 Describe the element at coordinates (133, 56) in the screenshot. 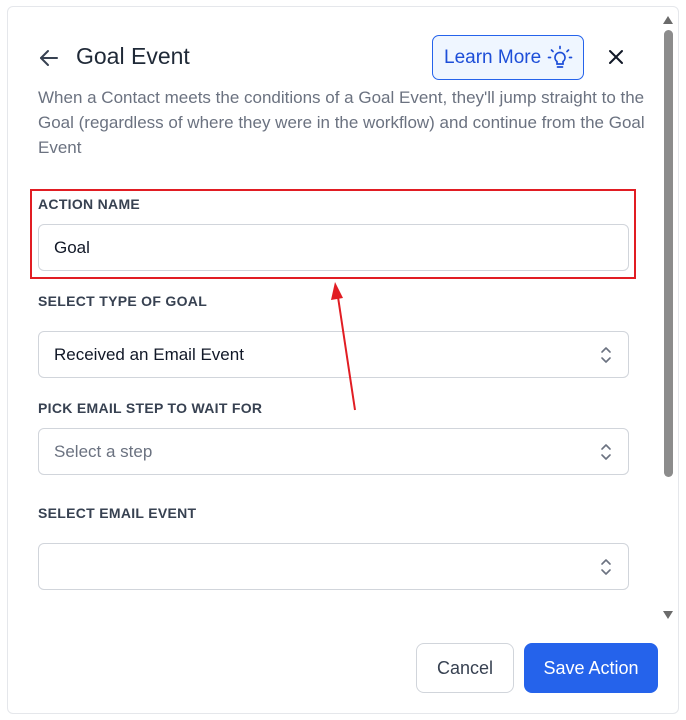

I see `page-title: Goal Event` at that location.